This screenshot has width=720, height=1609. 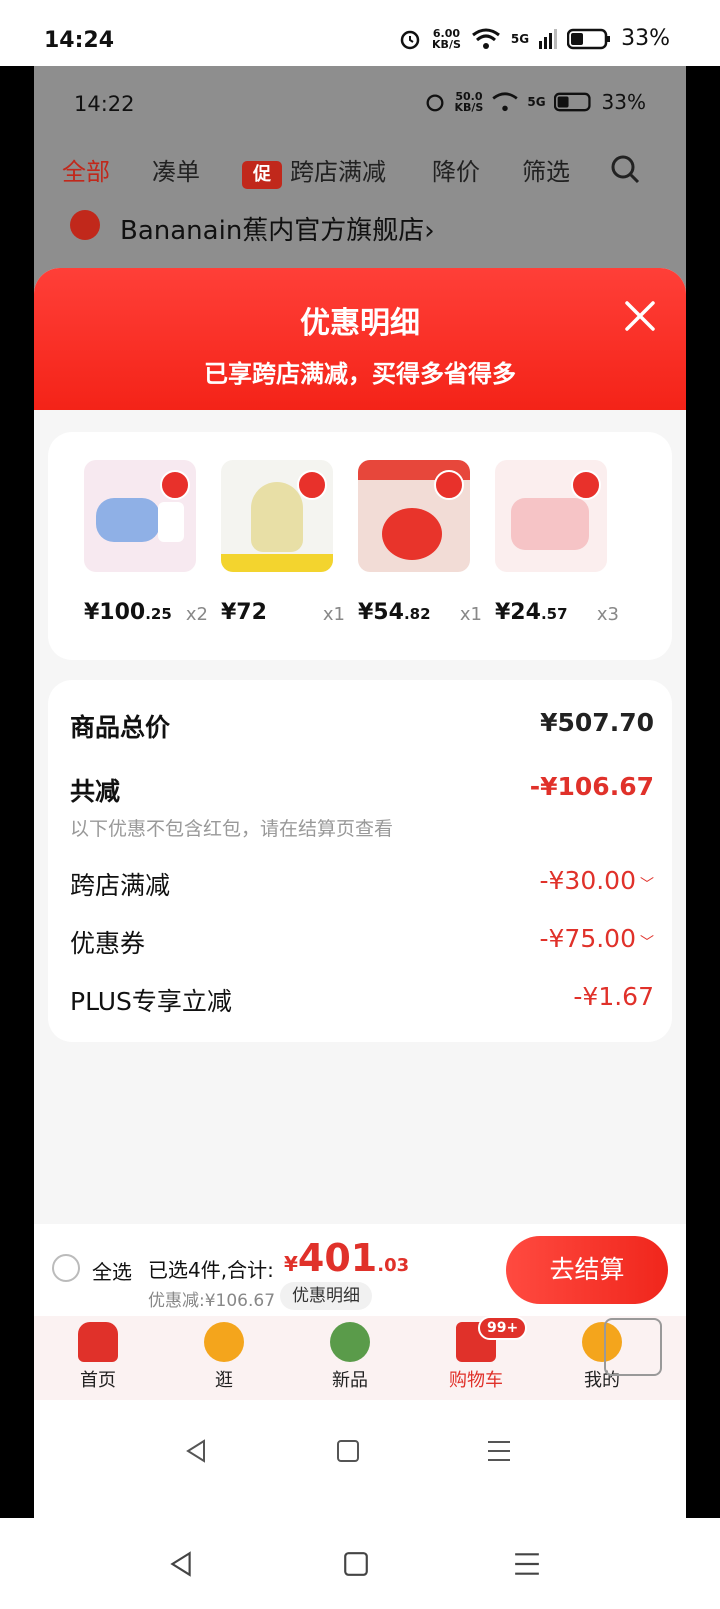 What do you see at coordinates (95, 791) in the screenshot?
I see `total-reduction-label: 共减` at bounding box center [95, 791].